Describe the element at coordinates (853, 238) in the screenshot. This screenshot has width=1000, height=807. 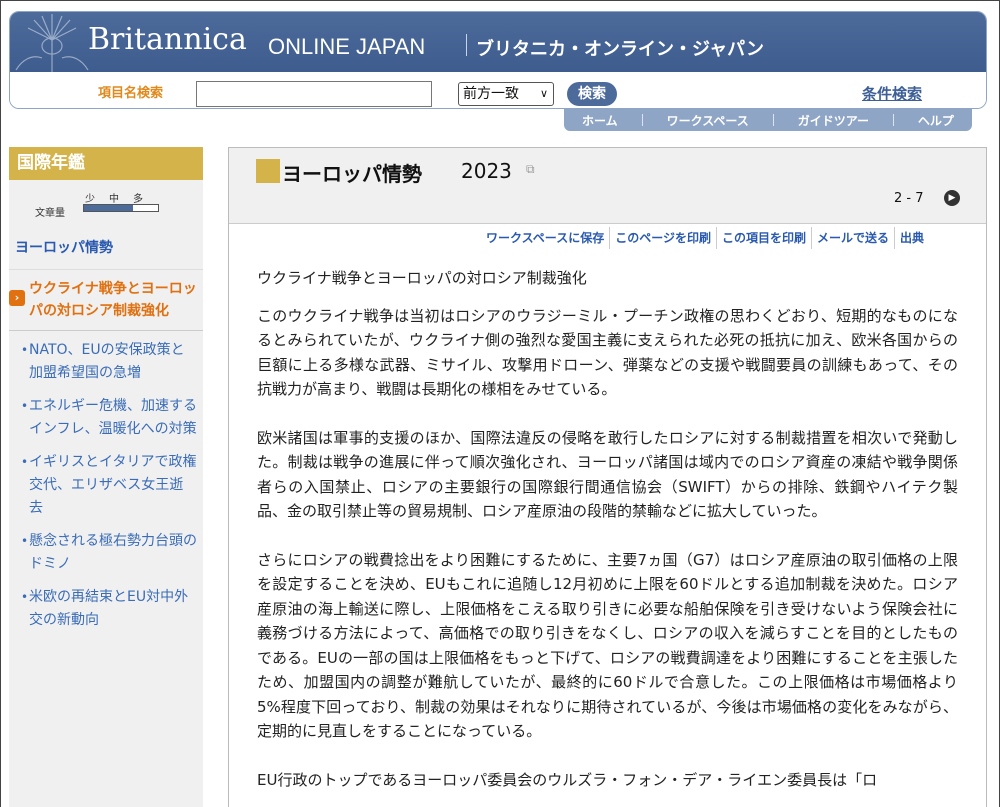
I see `email-link: メールで送る` at that location.